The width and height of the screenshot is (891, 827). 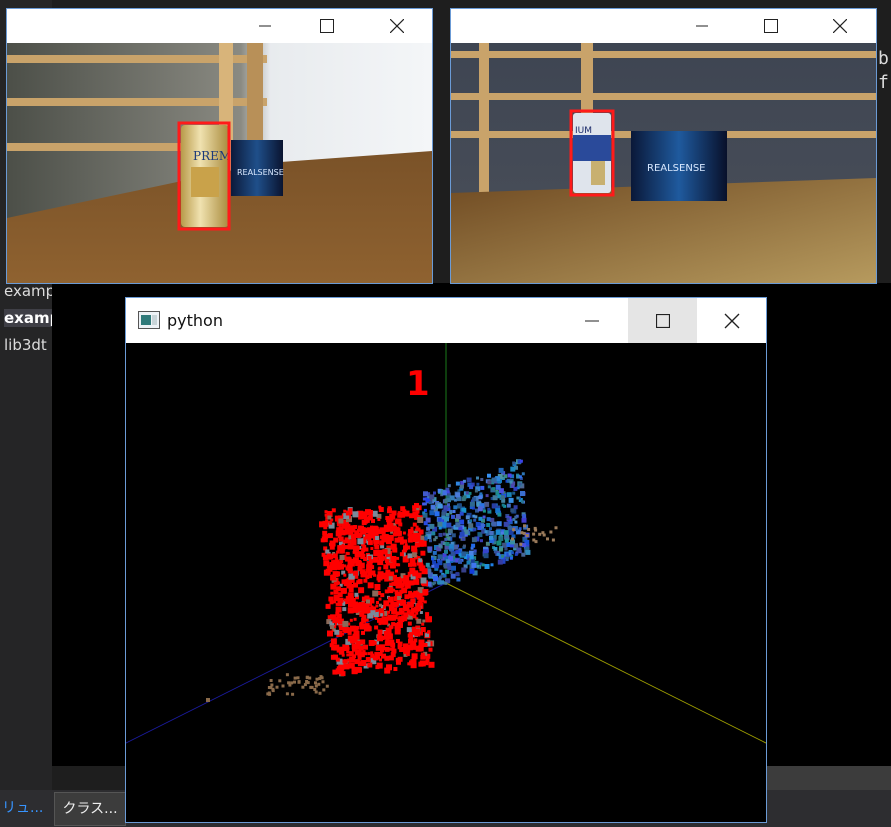 I want to click on camera-feed-right: REALSENSE IUM, so click(x=663, y=163).